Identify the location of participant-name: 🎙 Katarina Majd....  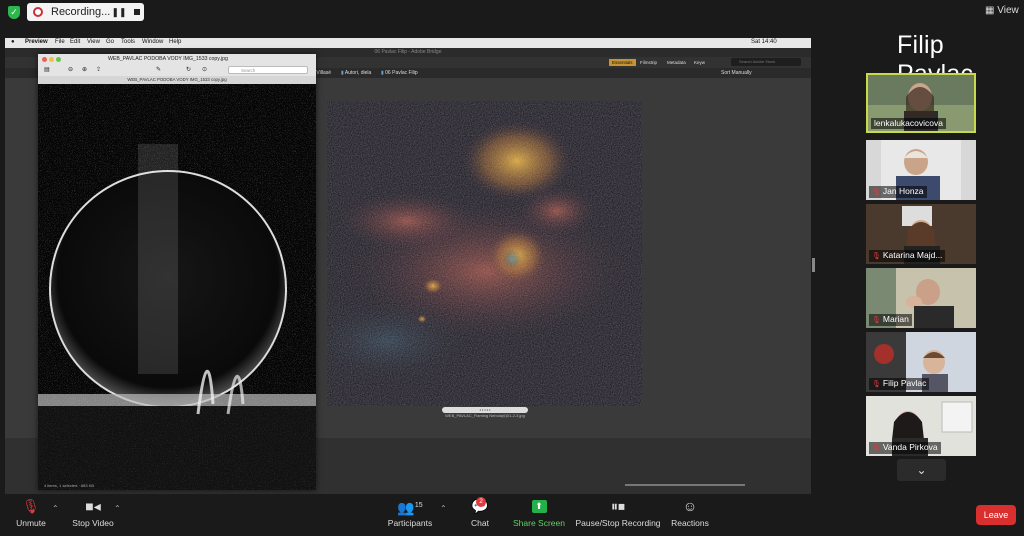
(907, 256).